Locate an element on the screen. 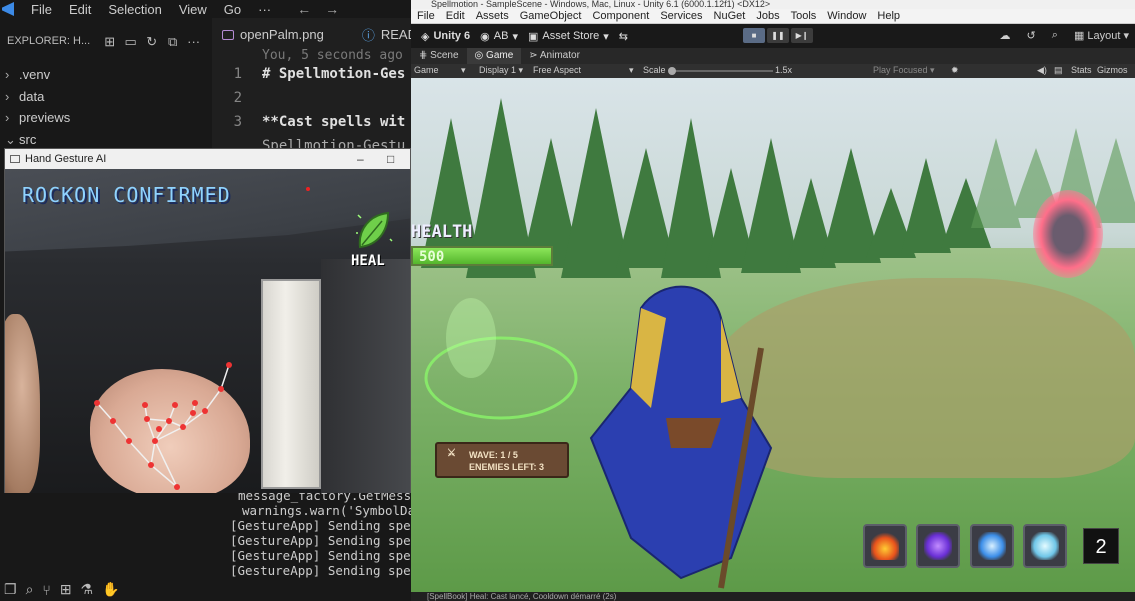 This screenshot has width=1135, height=601. ab-label: AB is located at coordinates (501, 36).